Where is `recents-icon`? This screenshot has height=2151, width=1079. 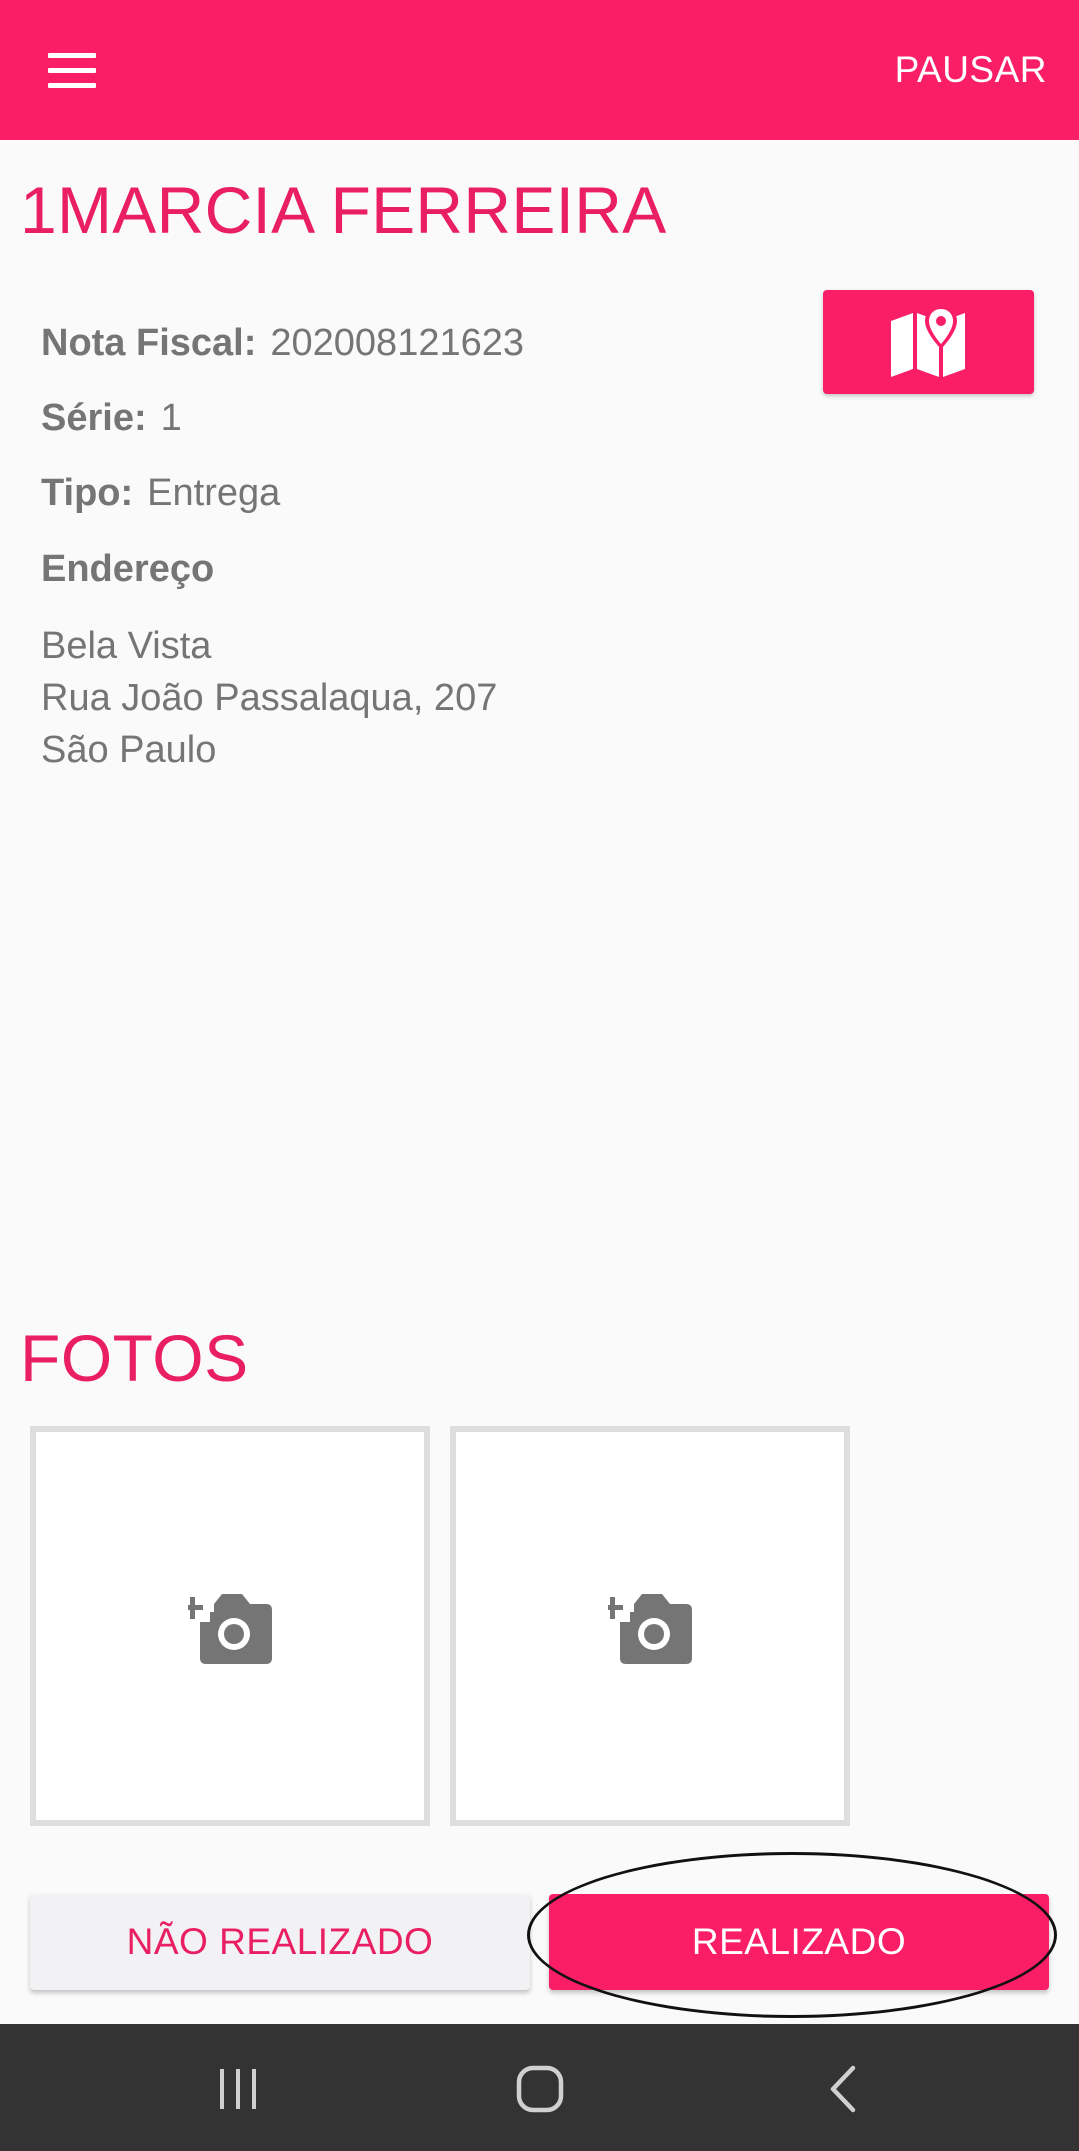 recents-icon is located at coordinates (238, 2089).